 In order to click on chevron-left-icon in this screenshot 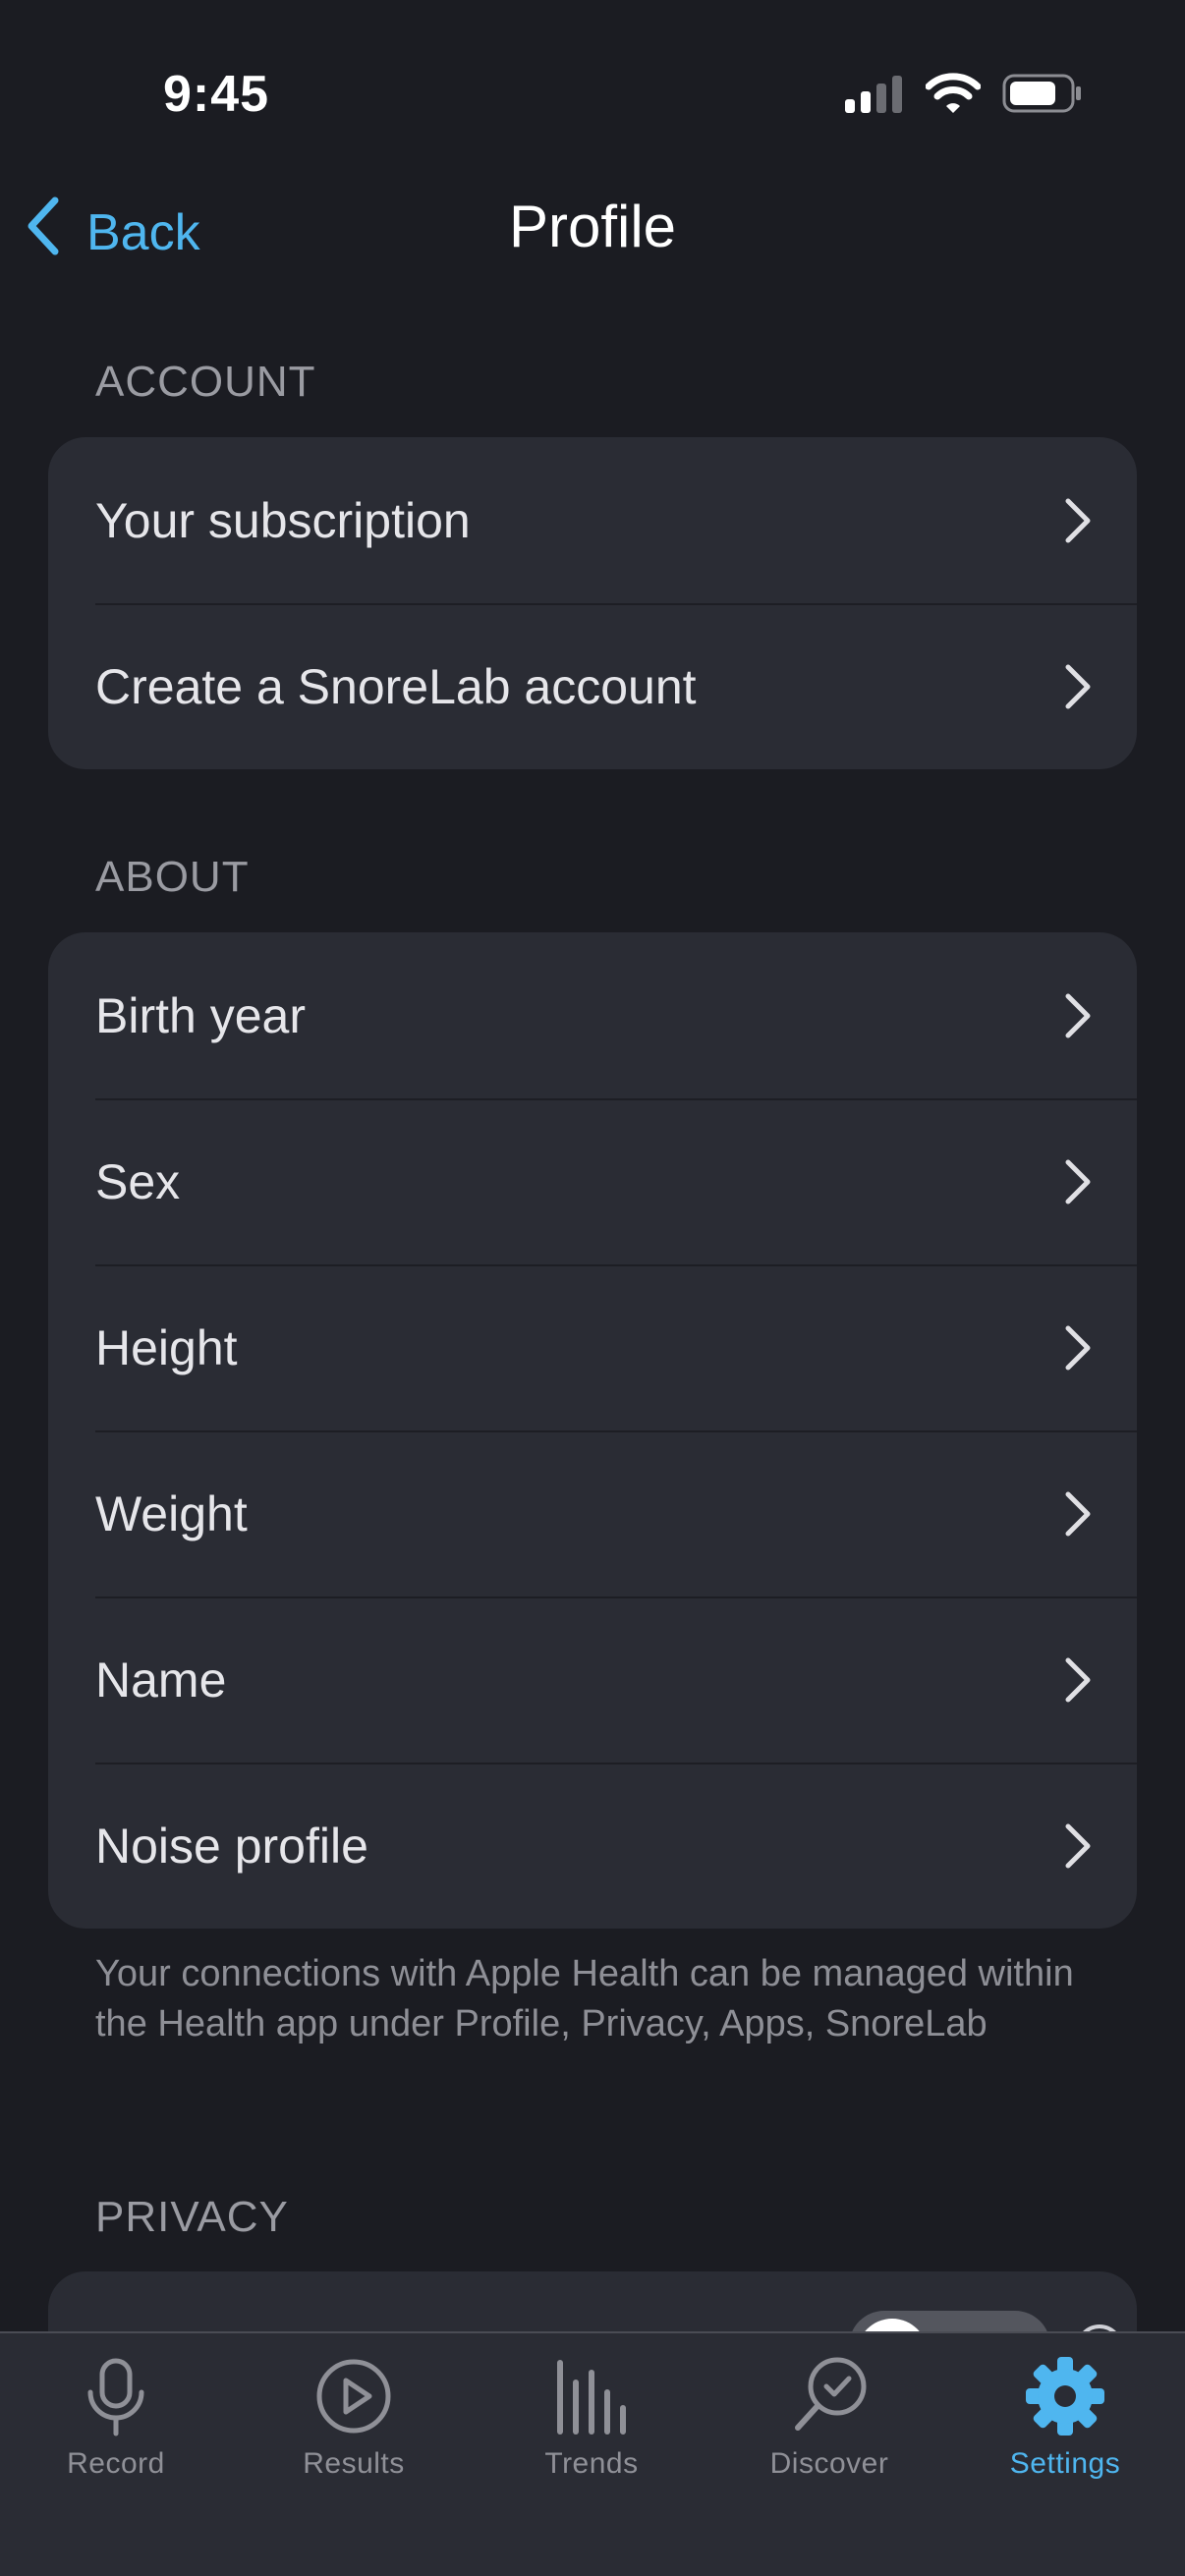, I will do `click(44, 232)`.